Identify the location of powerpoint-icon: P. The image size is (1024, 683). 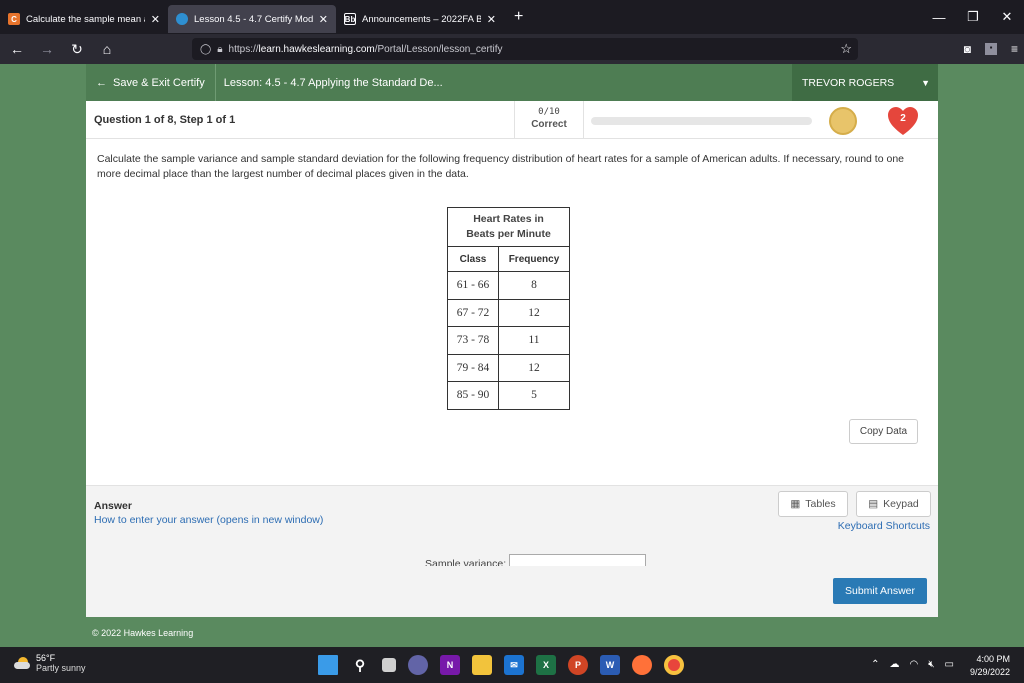
(578, 665).